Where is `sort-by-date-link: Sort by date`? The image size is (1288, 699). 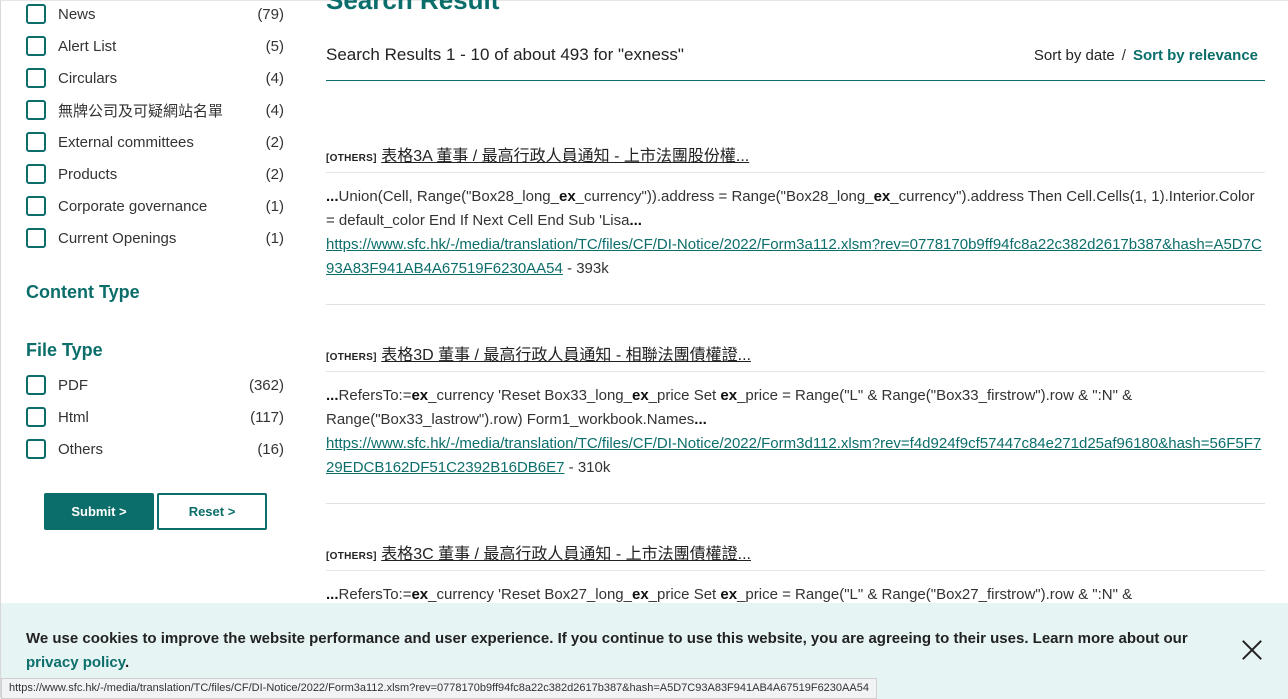 sort-by-date-link: Sort by date is located at coordinates (1074, 55).